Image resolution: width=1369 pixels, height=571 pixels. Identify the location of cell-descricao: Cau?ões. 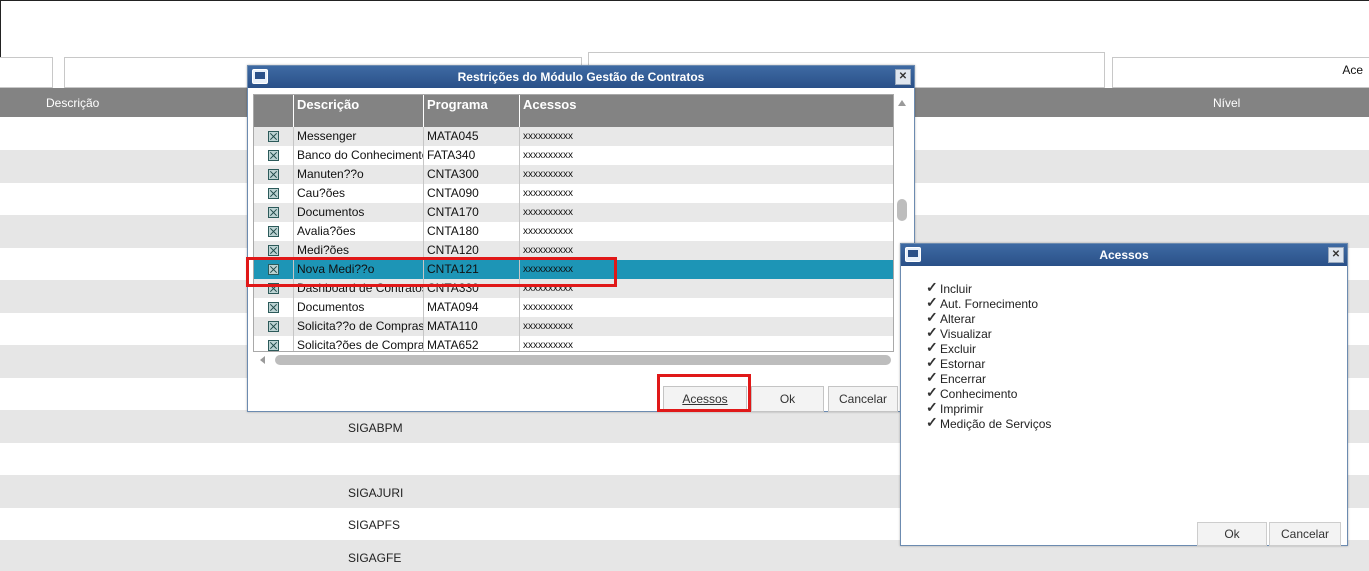
(359, 193).